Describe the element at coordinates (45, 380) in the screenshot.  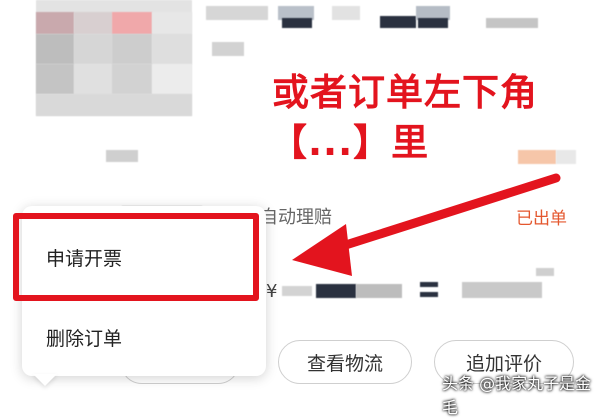
I see `popup-pointer` at that location.